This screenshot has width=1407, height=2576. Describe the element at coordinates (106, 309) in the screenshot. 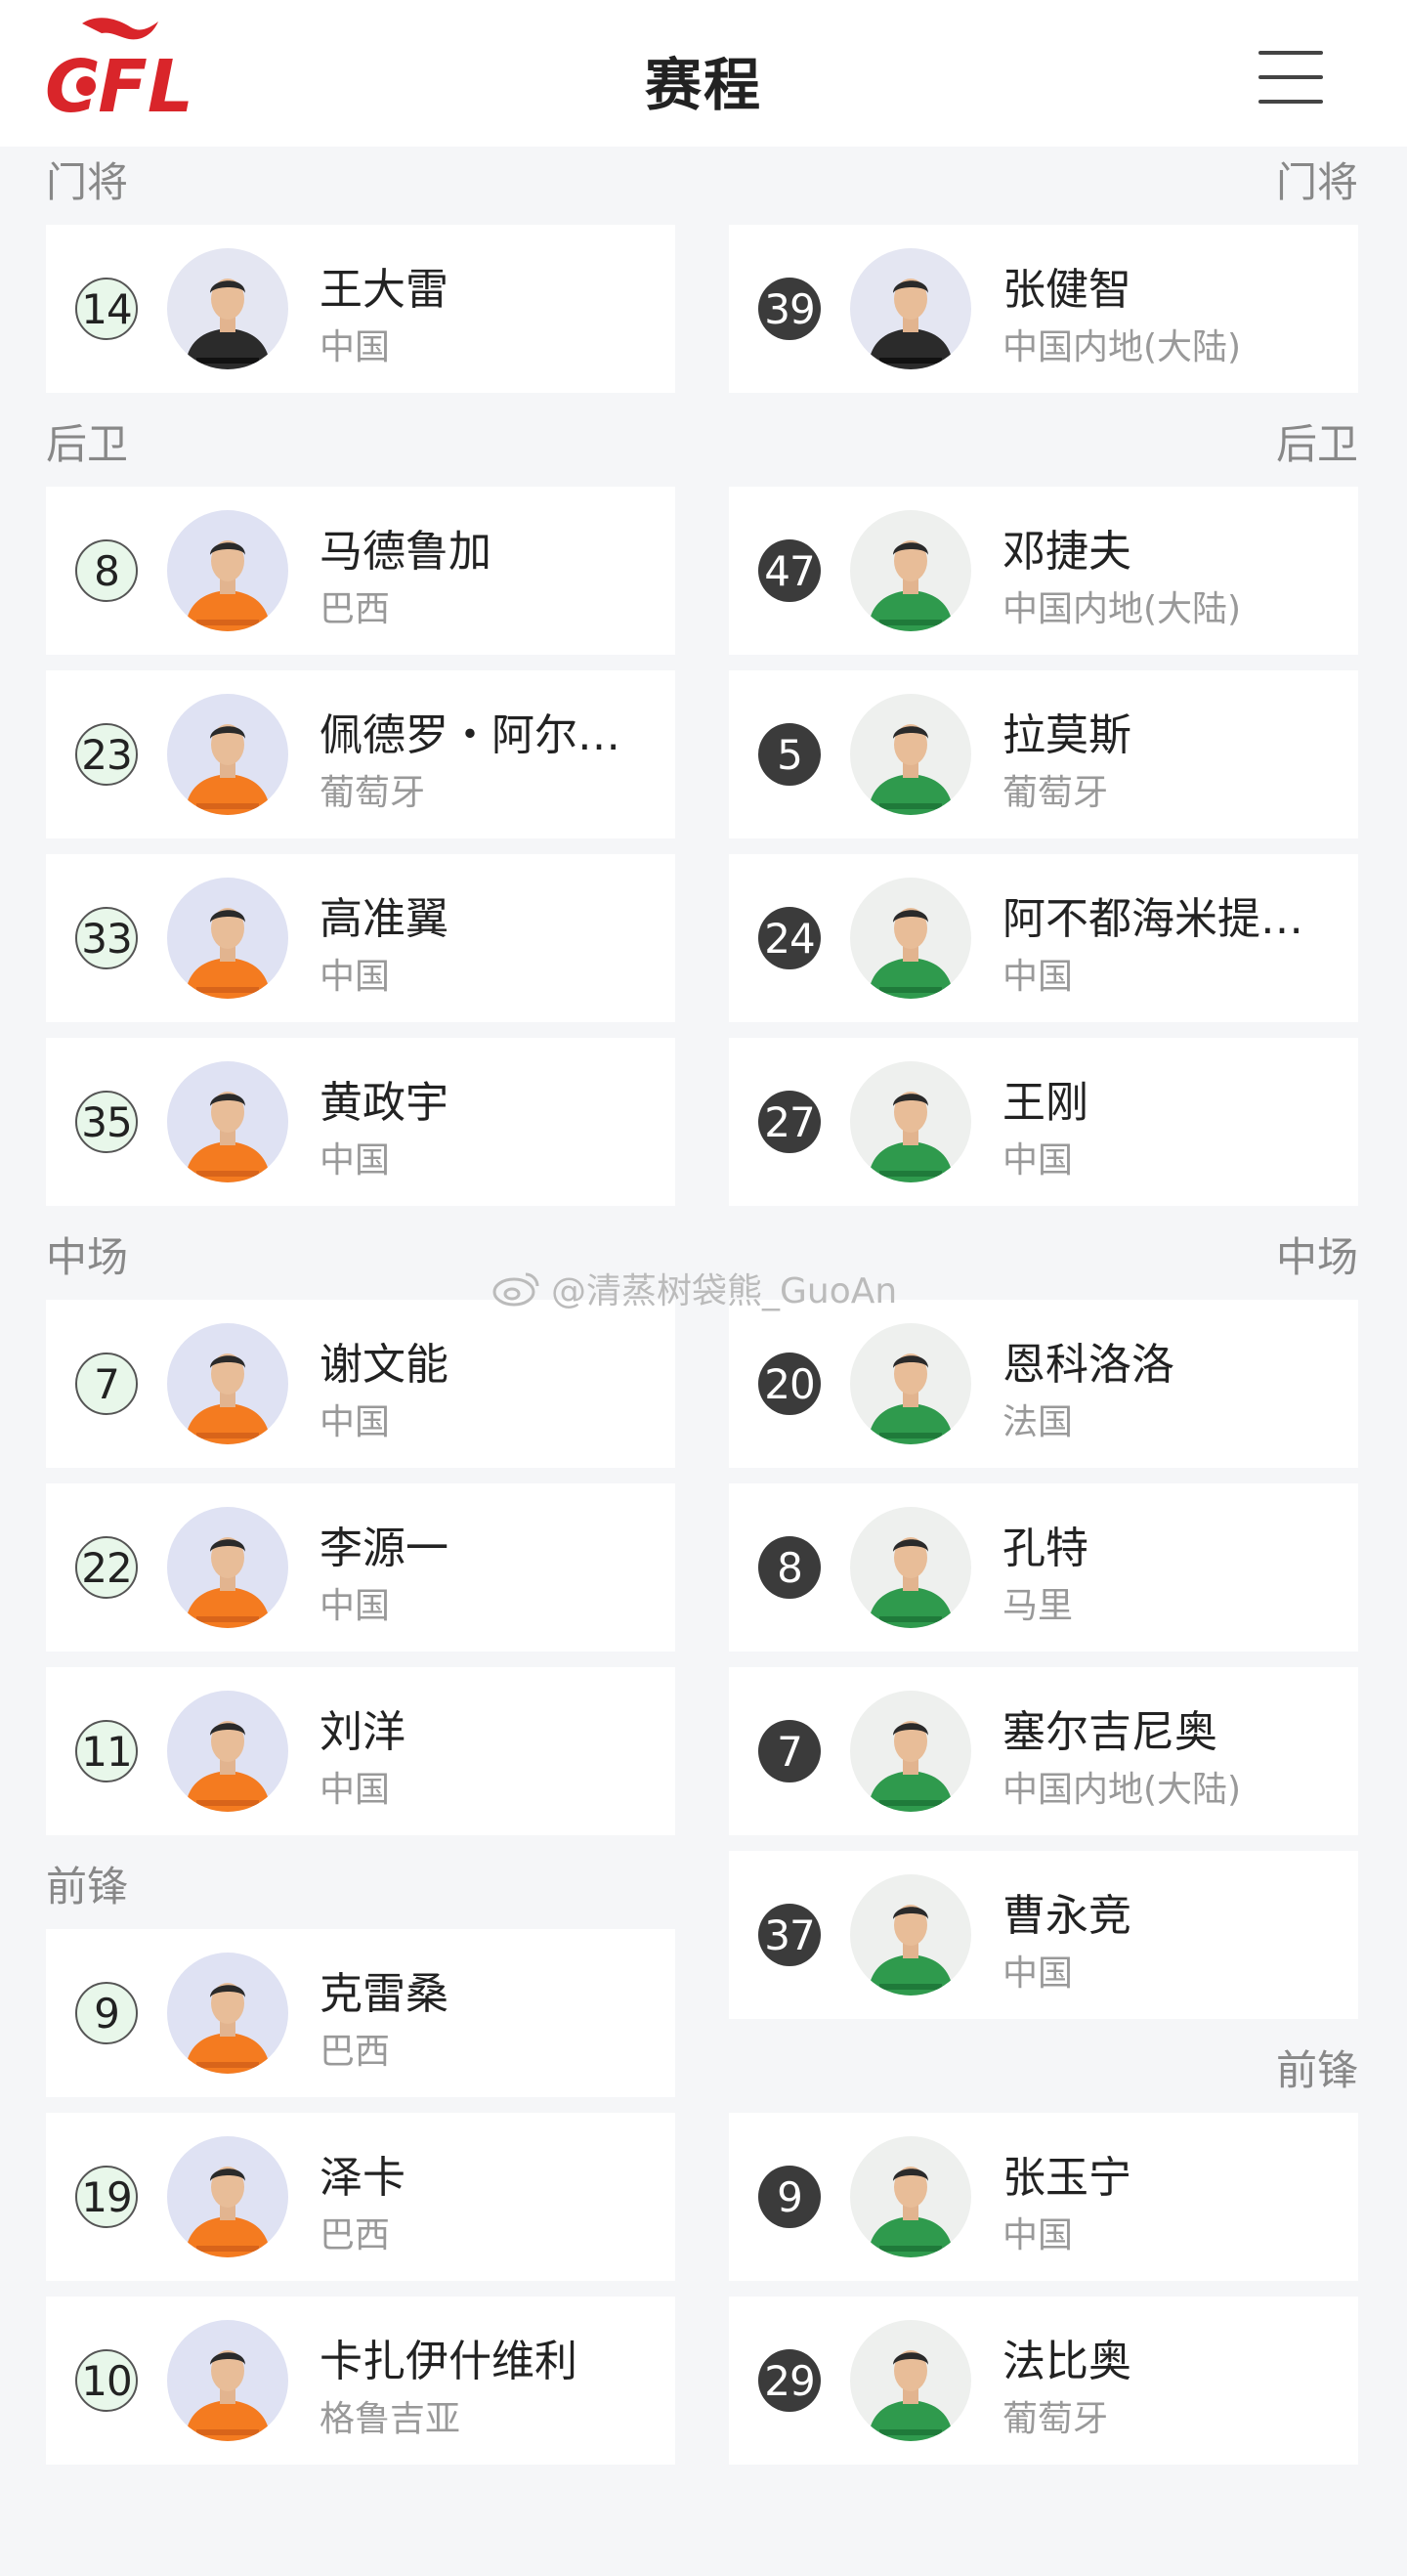

I see `jersey-number: 14` at that location.